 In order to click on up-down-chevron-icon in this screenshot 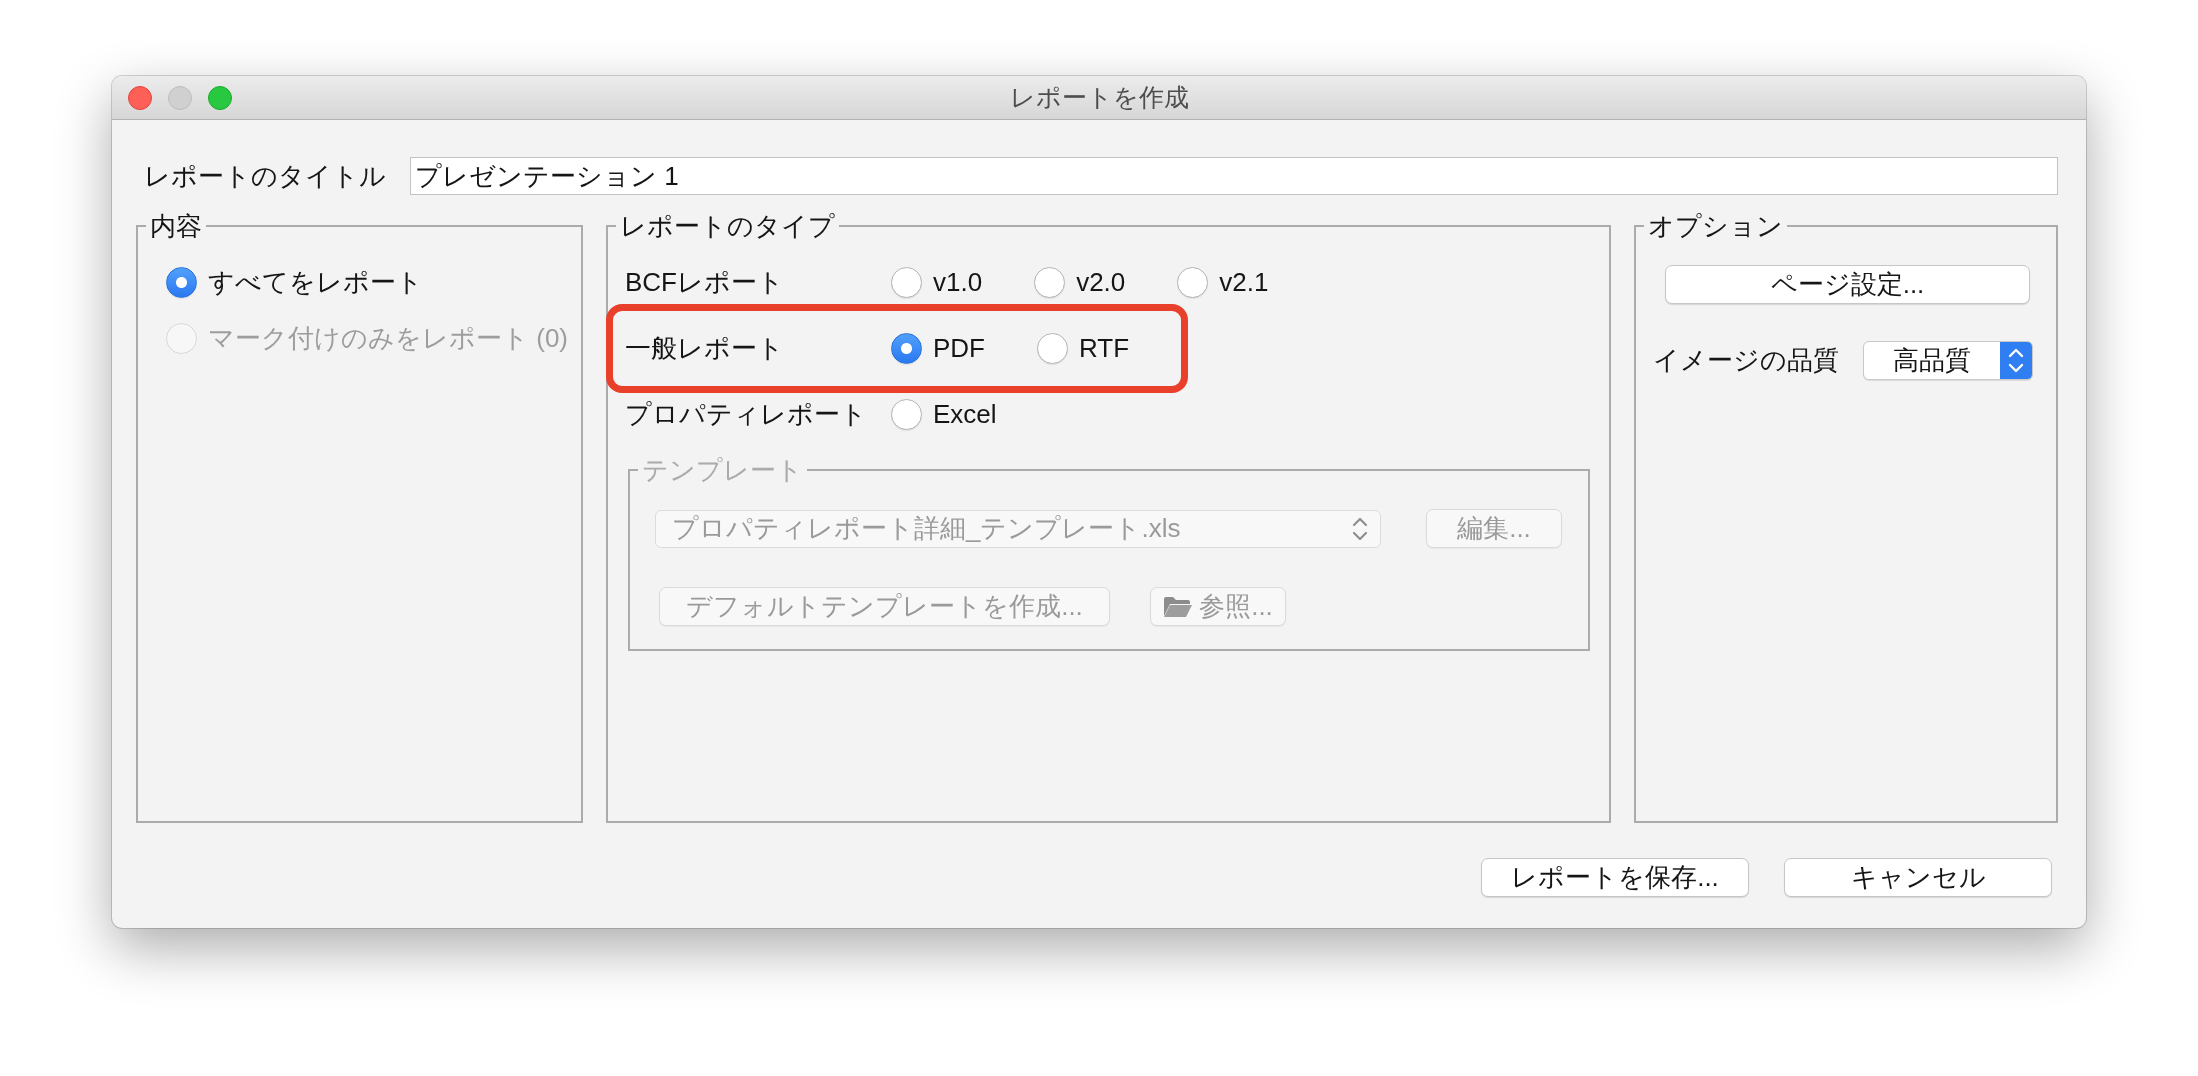, I will do `click(1360, 528)`.